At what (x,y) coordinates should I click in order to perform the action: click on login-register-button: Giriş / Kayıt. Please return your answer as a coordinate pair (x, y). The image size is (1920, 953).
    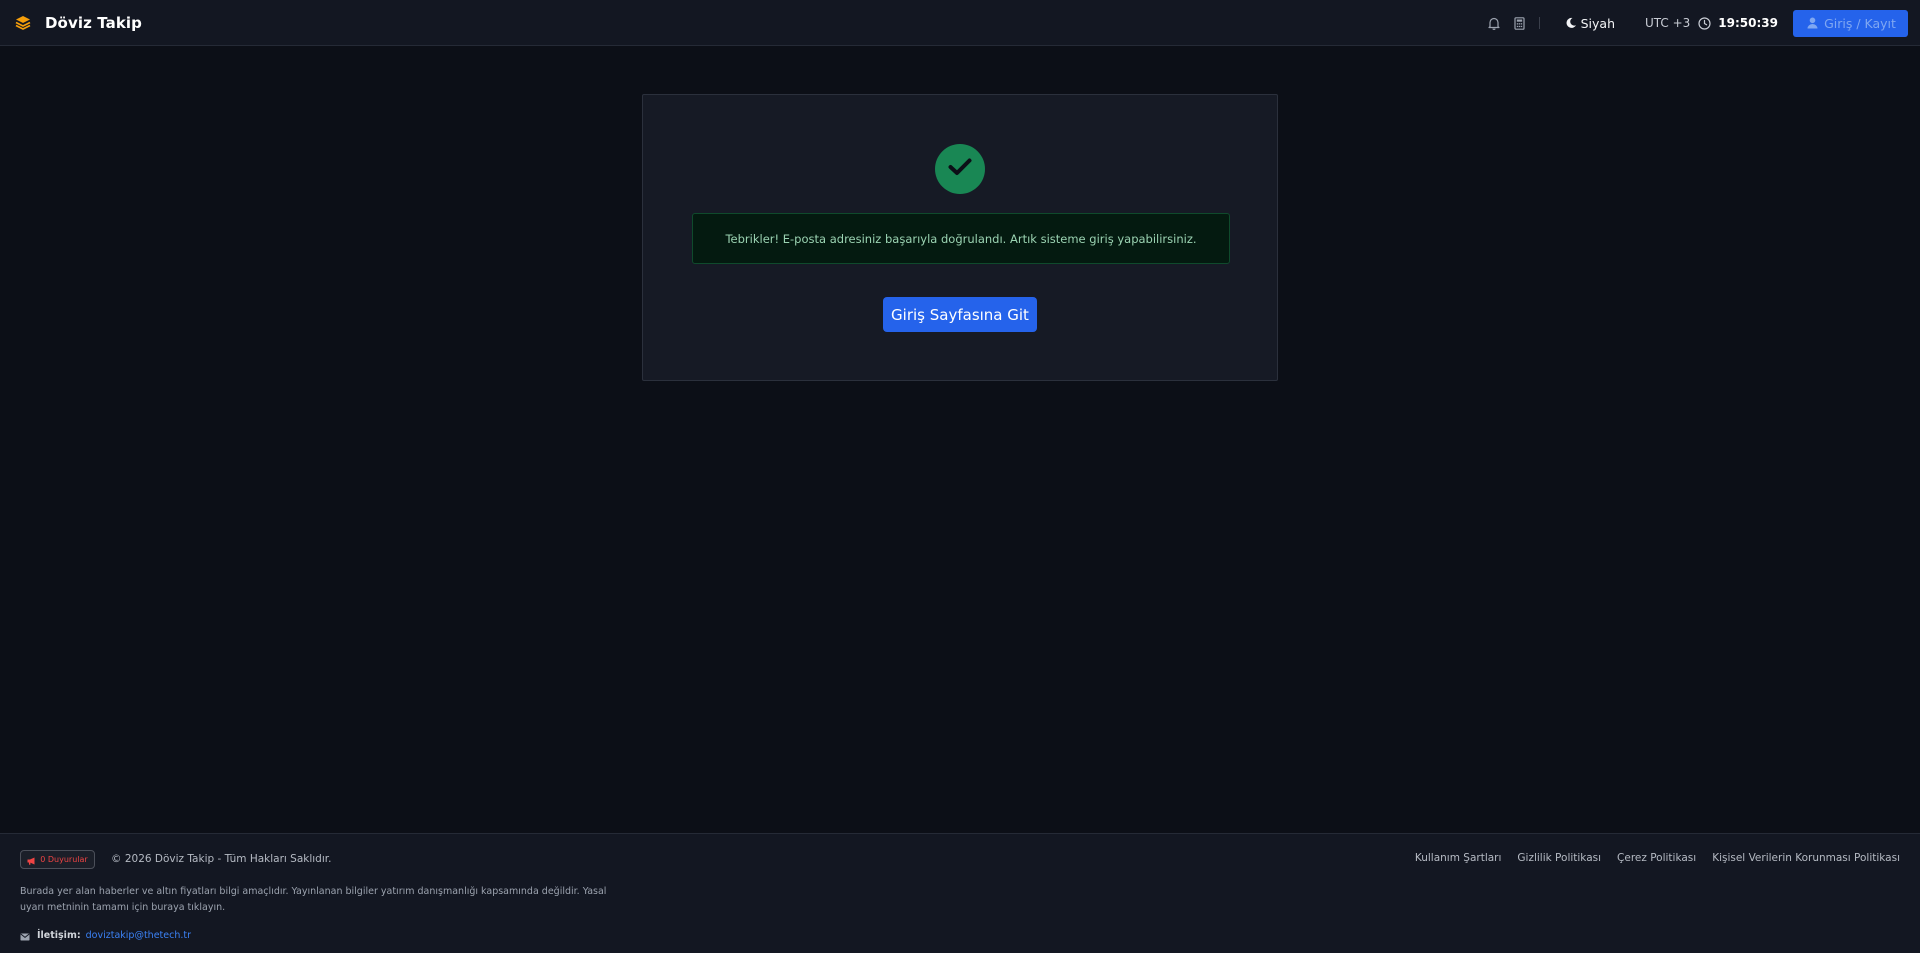
    Looking at the image, I should click on (1850, 23).